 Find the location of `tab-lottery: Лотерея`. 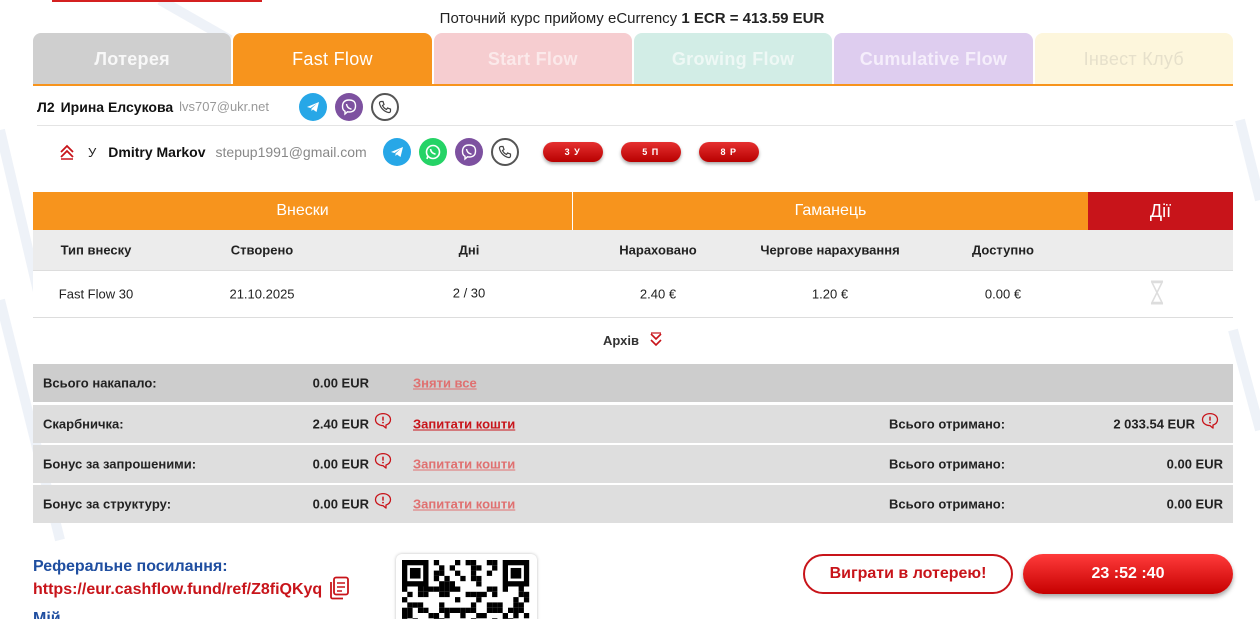

tab-lottery: Лотерея is located at coordinates (132, 59).